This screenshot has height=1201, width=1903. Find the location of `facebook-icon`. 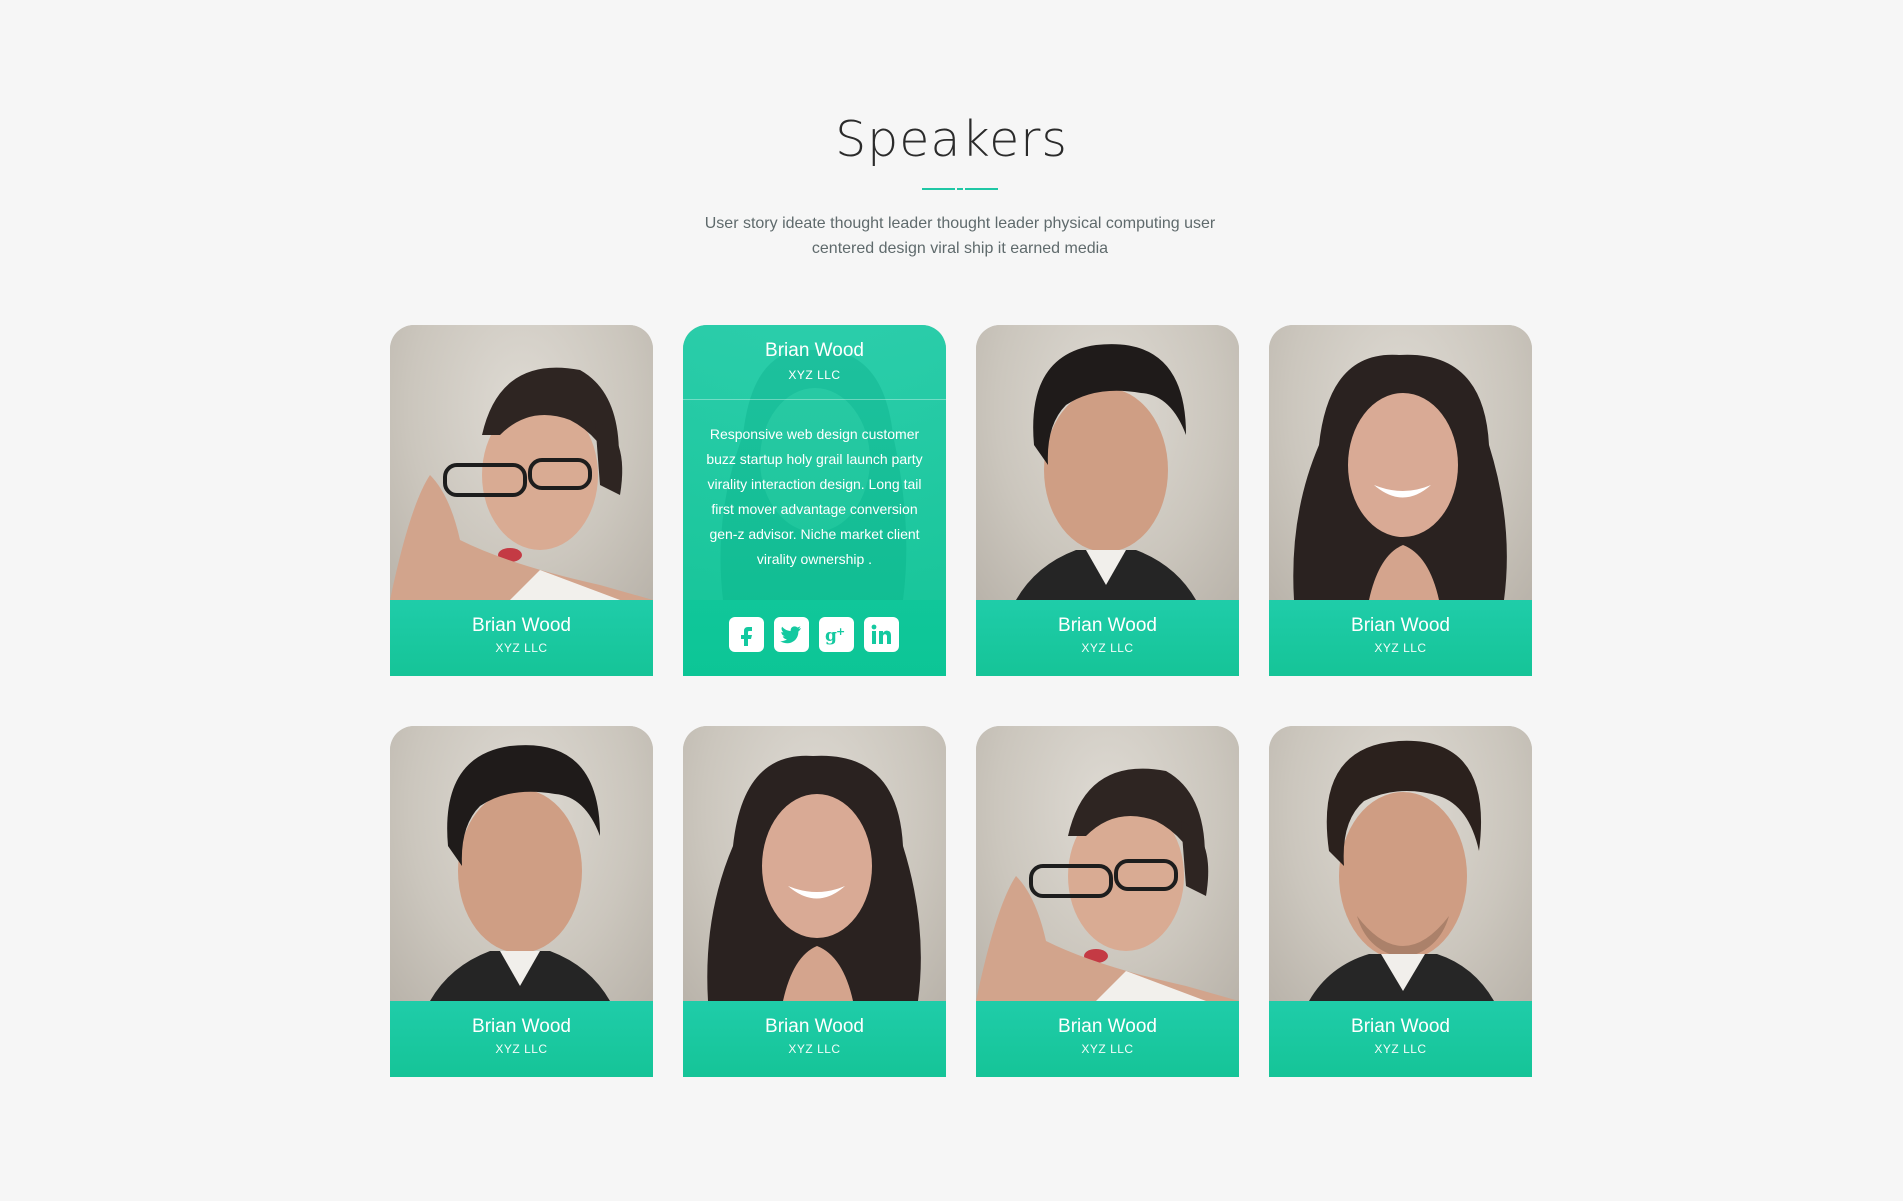

facebook-icon is located at coordinates (746, 634).